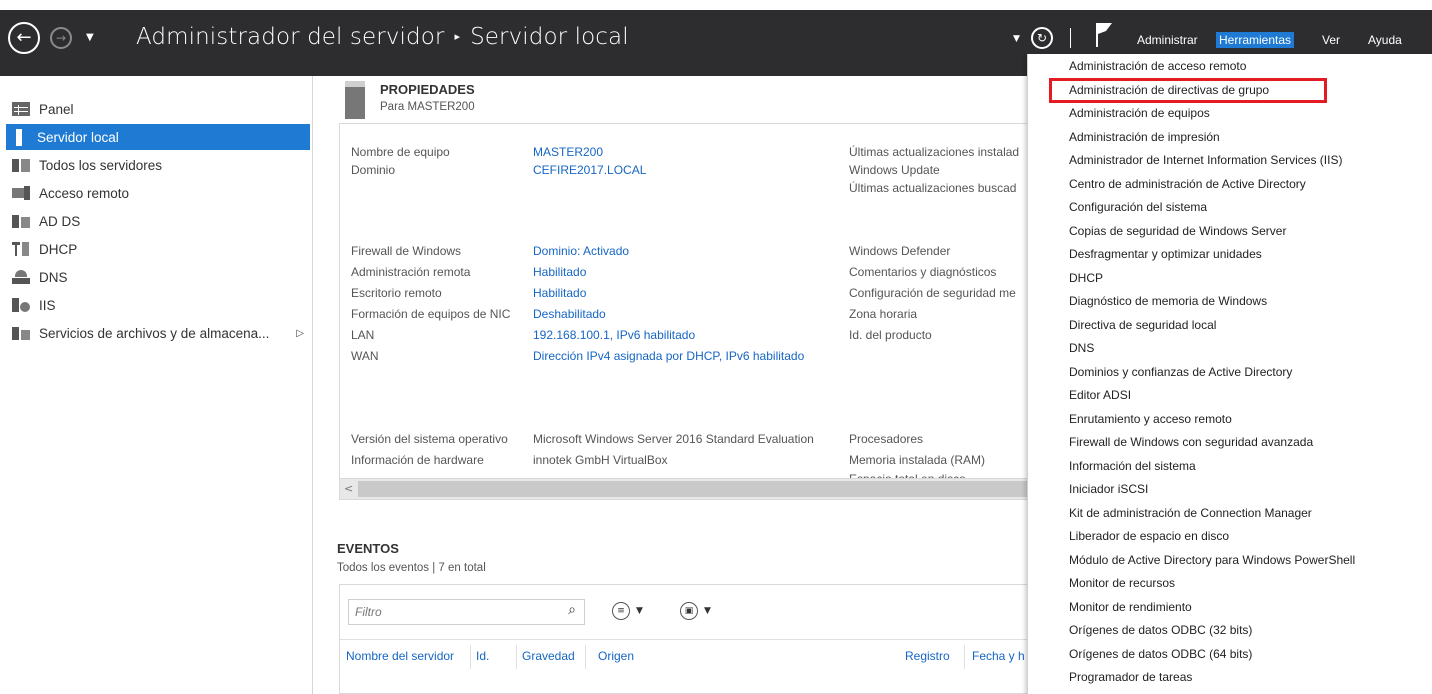  I want to click on property-label: Últimas actualizaciones buscad, so click(933, 188).